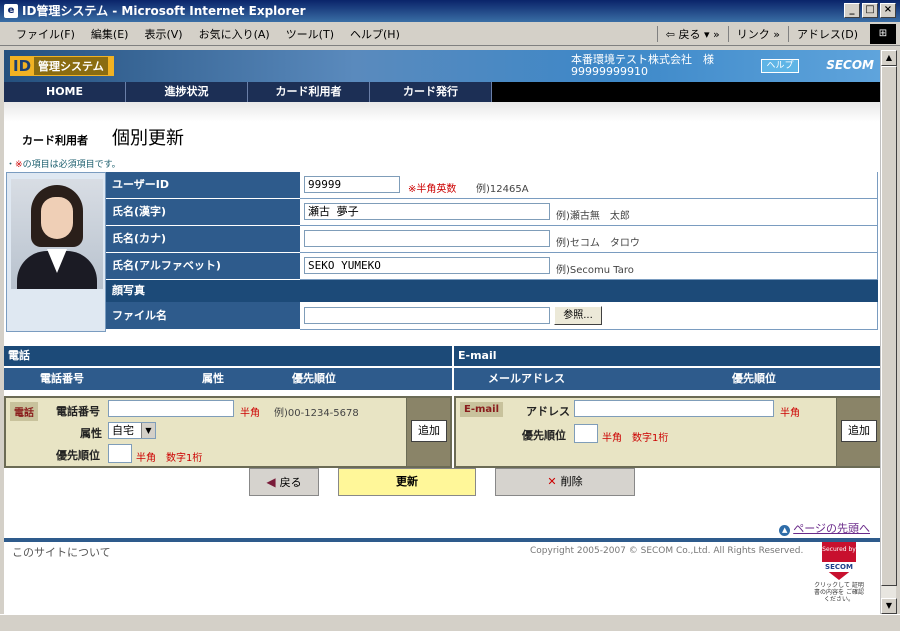 The image size is (900, 631). Describe the element at coordinates (91, 433) in the screenshot. I see `phone-attr-label: 属性` at that location.